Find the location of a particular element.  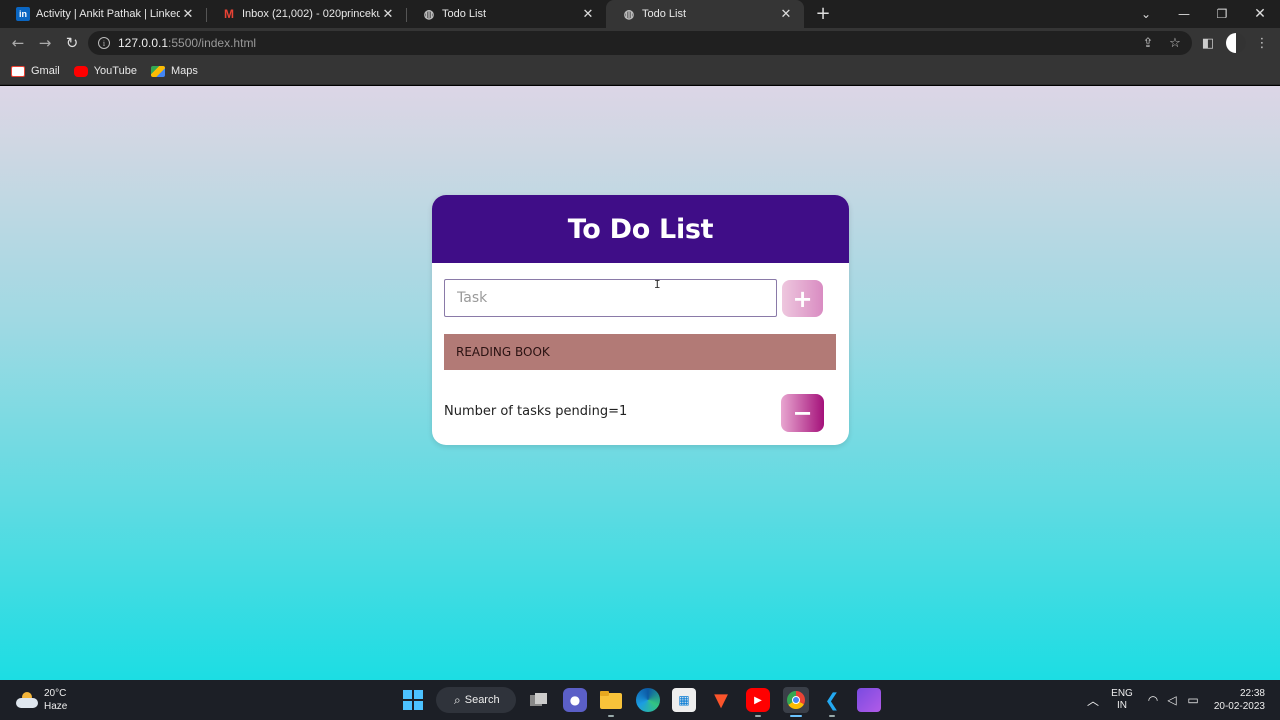

youtube-icon is located at coordinates (80, 71).